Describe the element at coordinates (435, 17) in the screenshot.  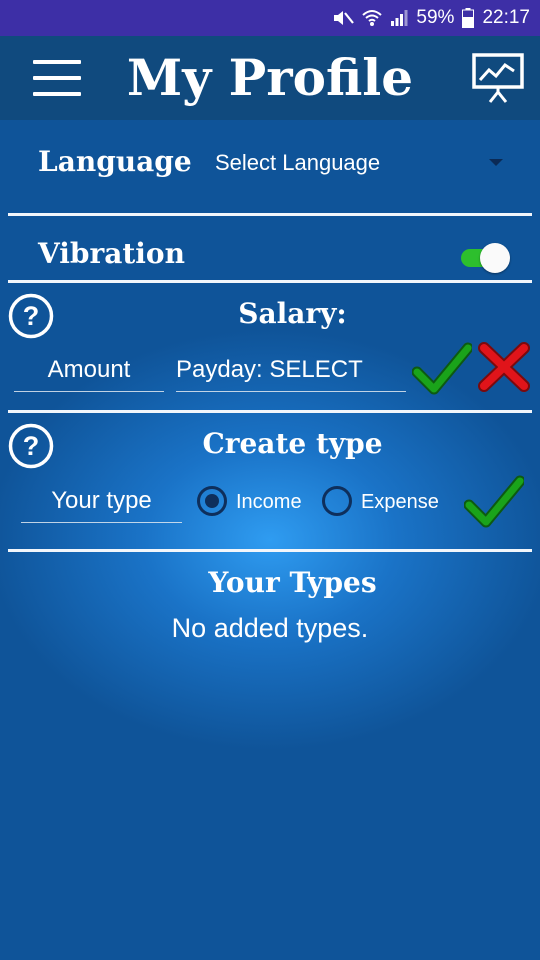
I see `battery-percent: 59%` at that location.